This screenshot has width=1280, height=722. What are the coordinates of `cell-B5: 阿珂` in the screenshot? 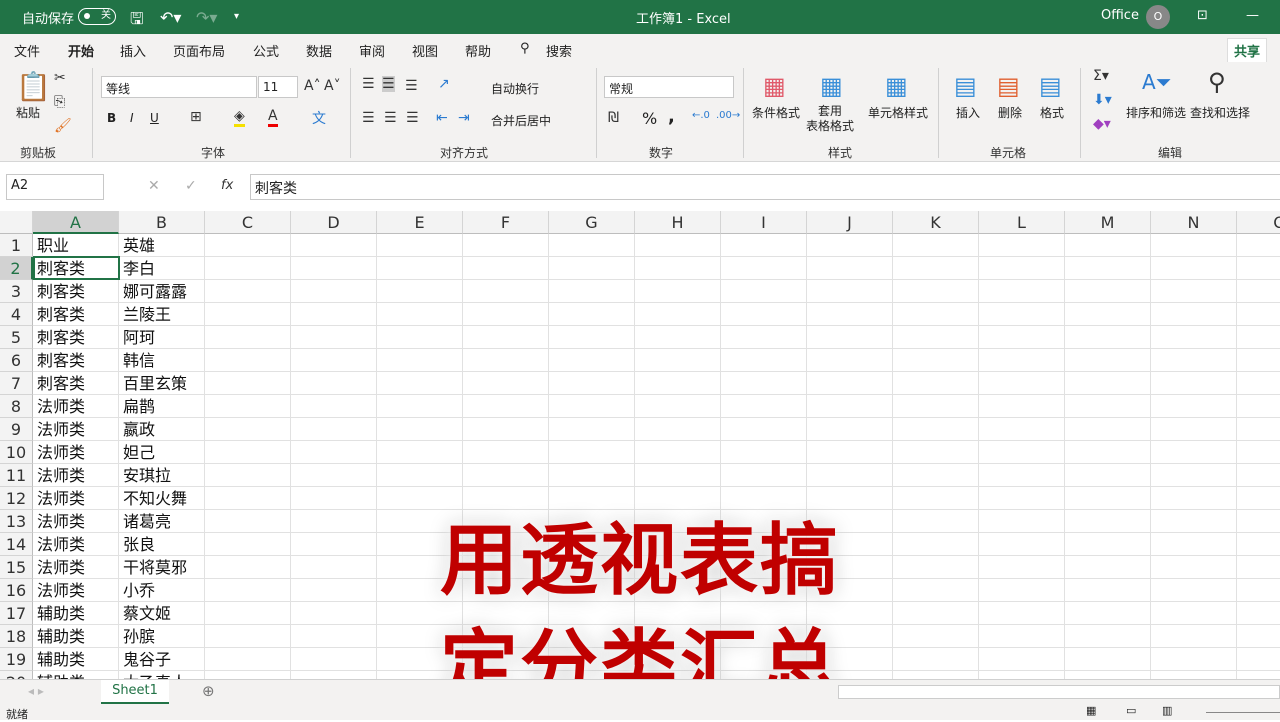 It's located at (162, 337).